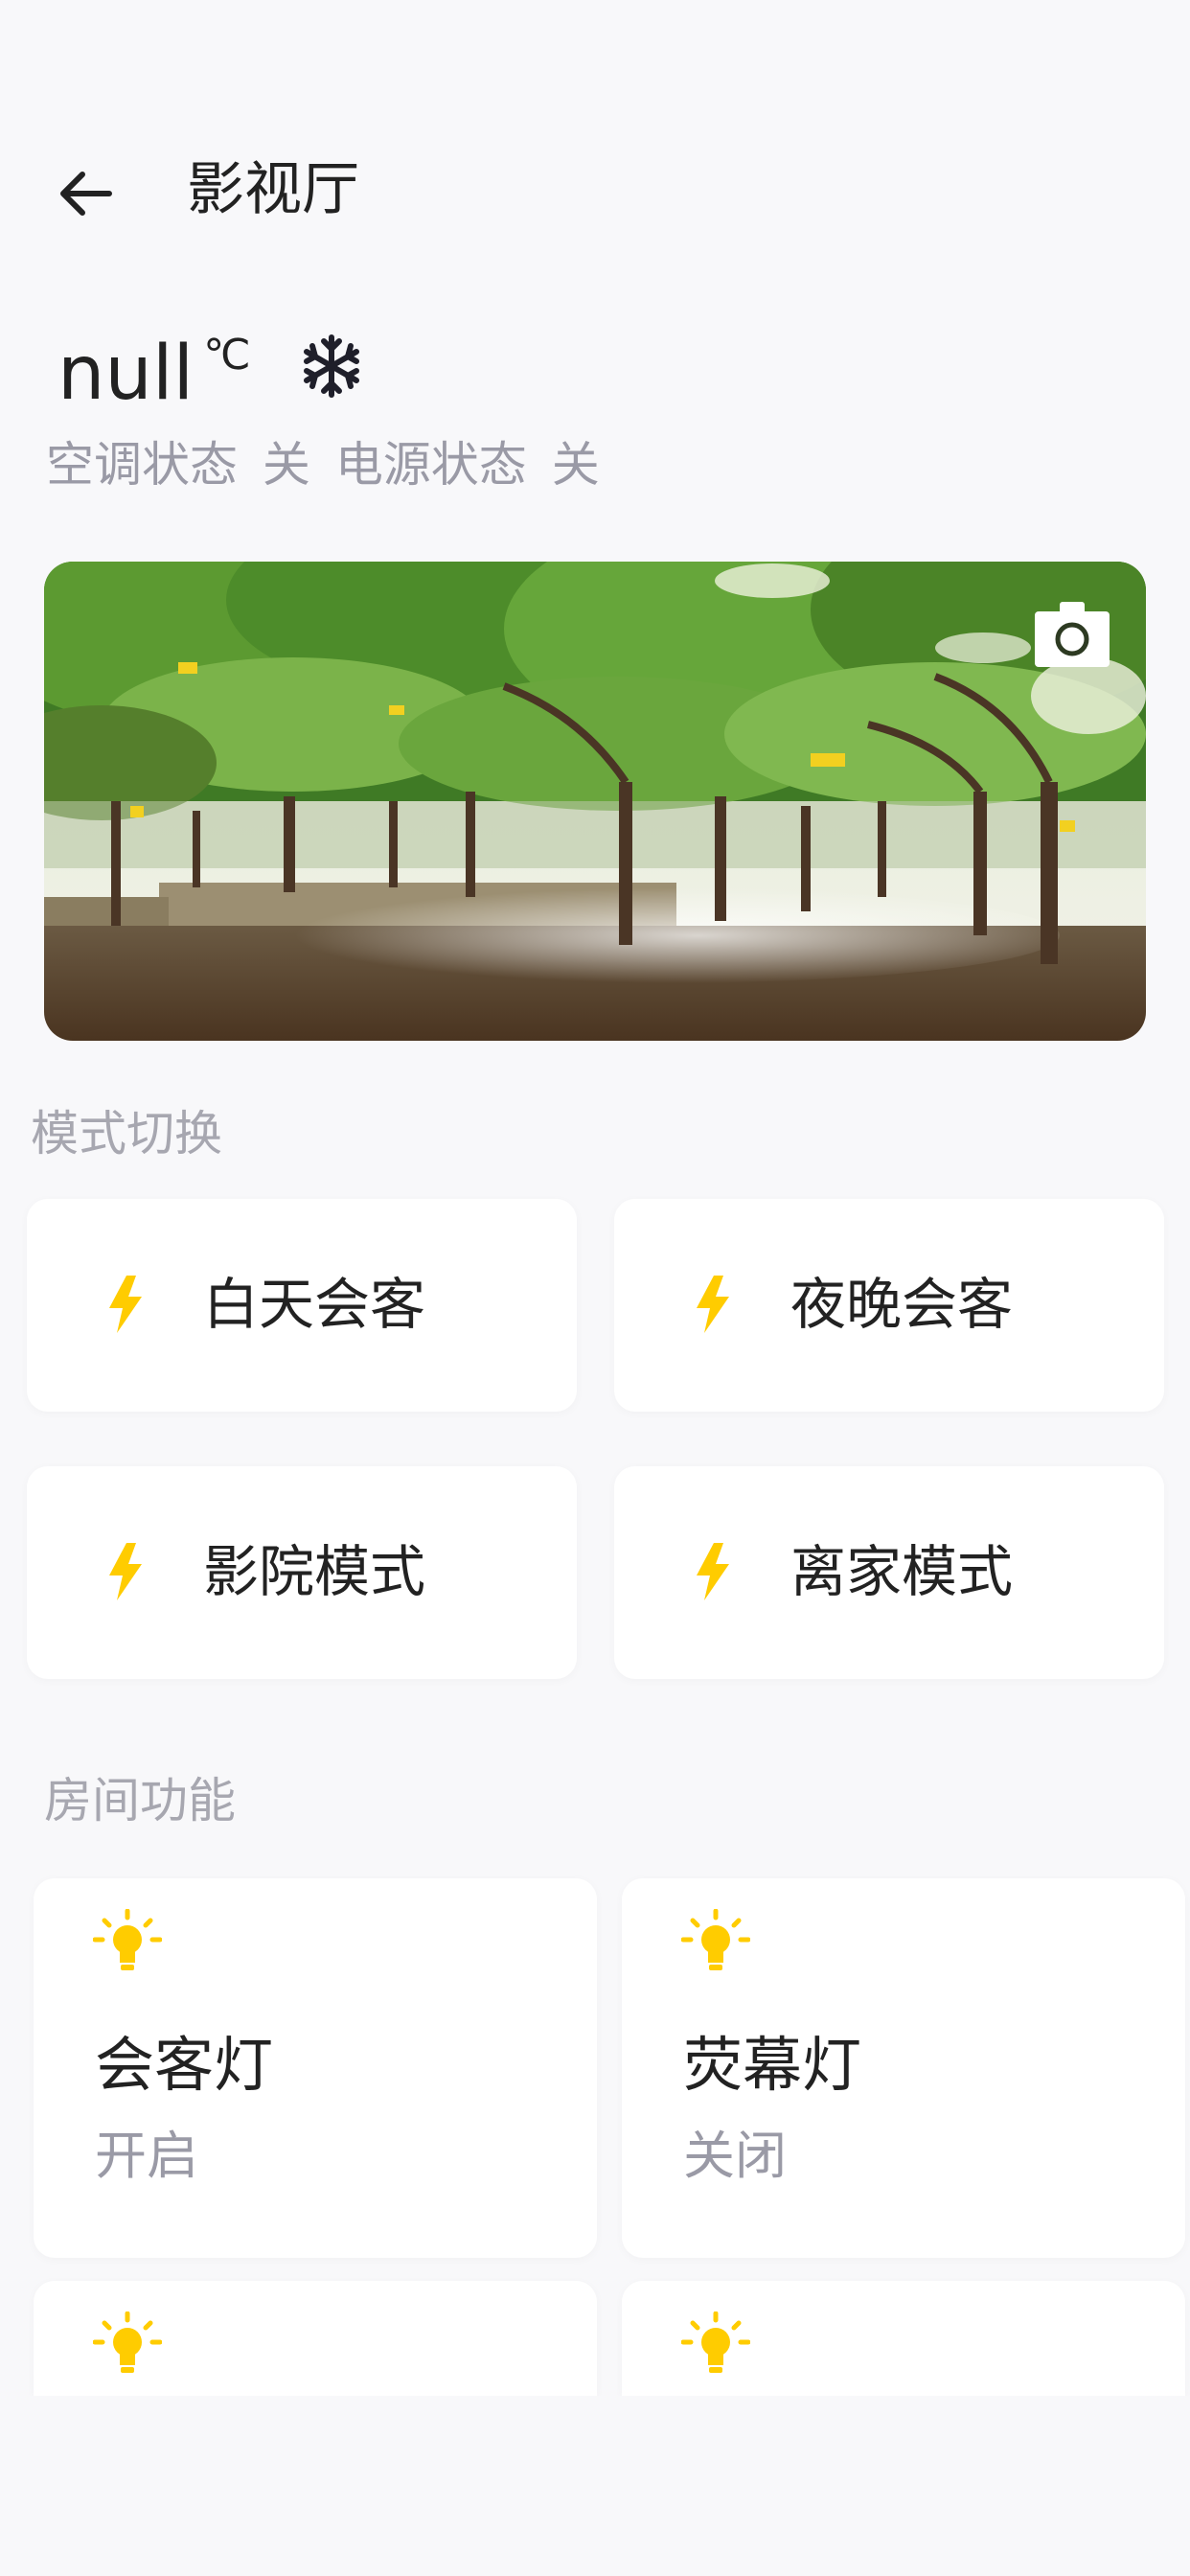 The width and height of the screenshot is (1190, 2576). Describe the element at coordinates (315, 1571) in the screenshot. I see `mode-label: 影院模式` at that location.